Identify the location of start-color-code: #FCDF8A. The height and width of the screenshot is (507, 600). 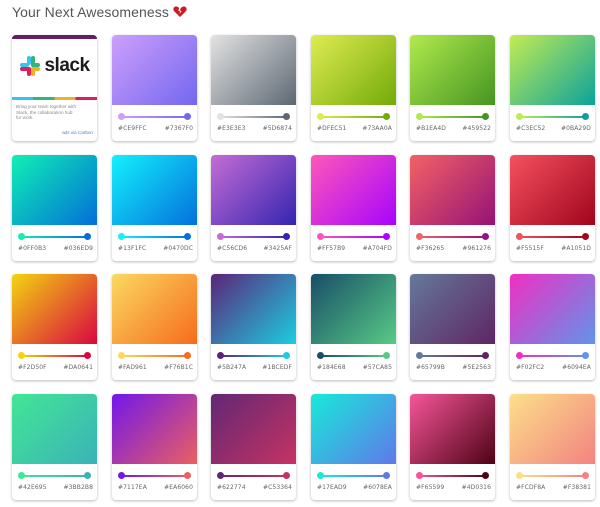
(530, 487).